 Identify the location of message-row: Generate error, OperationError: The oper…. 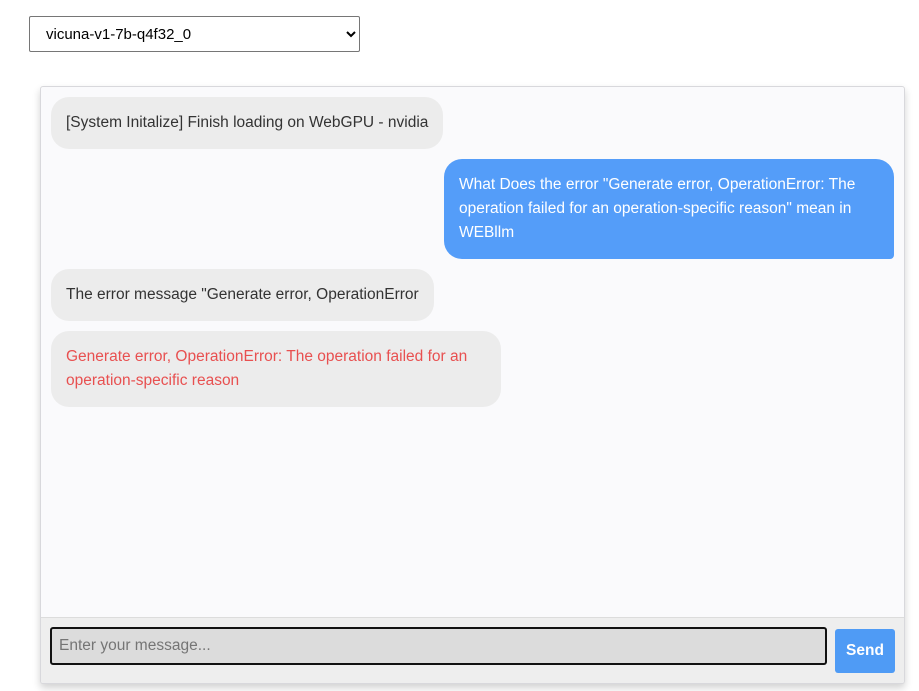
(472, 369).